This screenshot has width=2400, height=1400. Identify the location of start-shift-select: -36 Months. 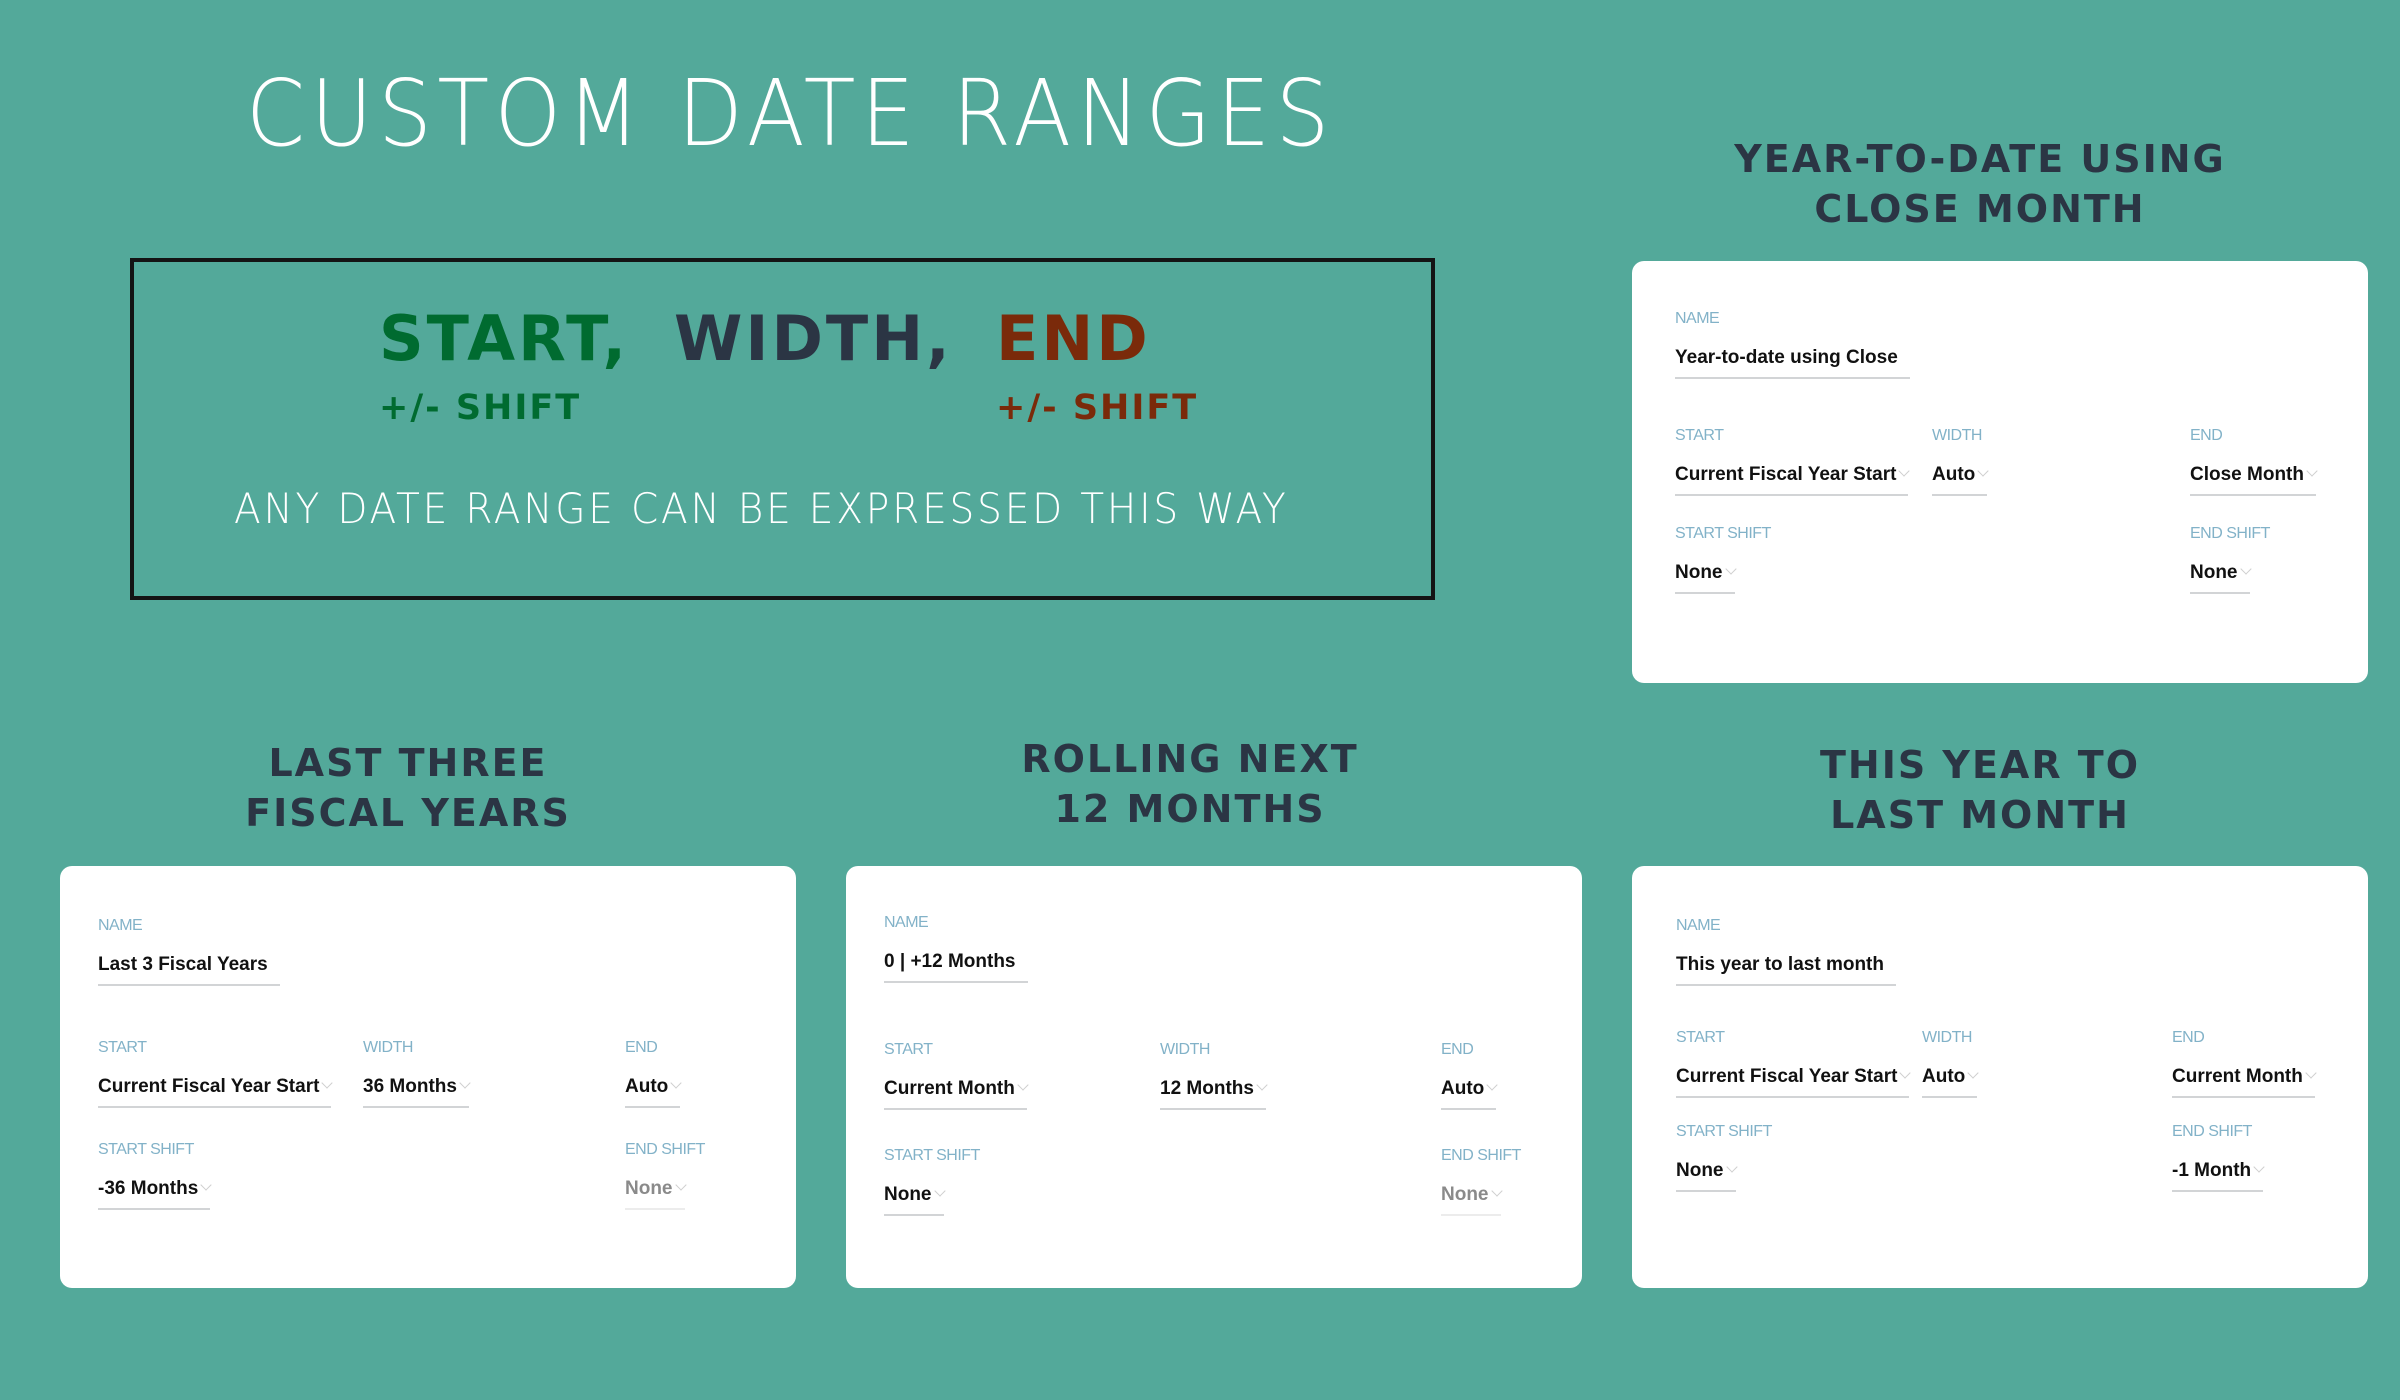
(155, 1194).